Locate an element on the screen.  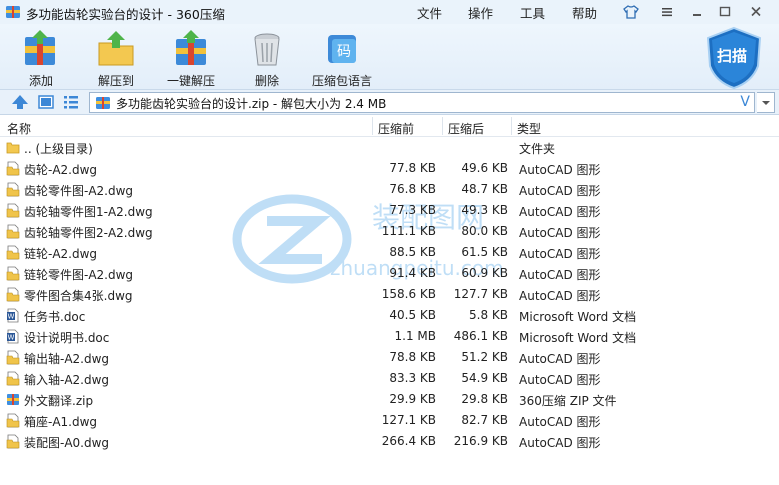
add-button: 添加 is located at coordinates (41, 59).